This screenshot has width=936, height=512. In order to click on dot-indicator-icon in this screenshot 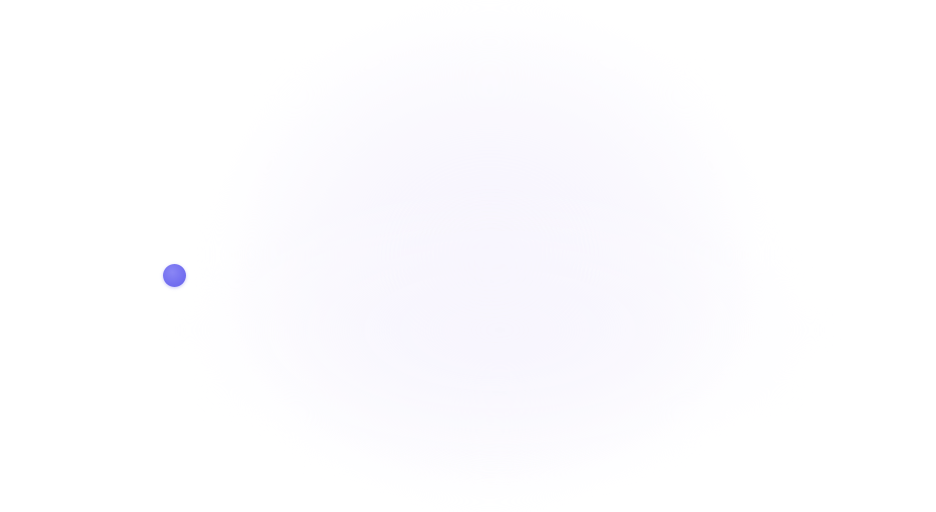, I will do `click(174, 275)`.